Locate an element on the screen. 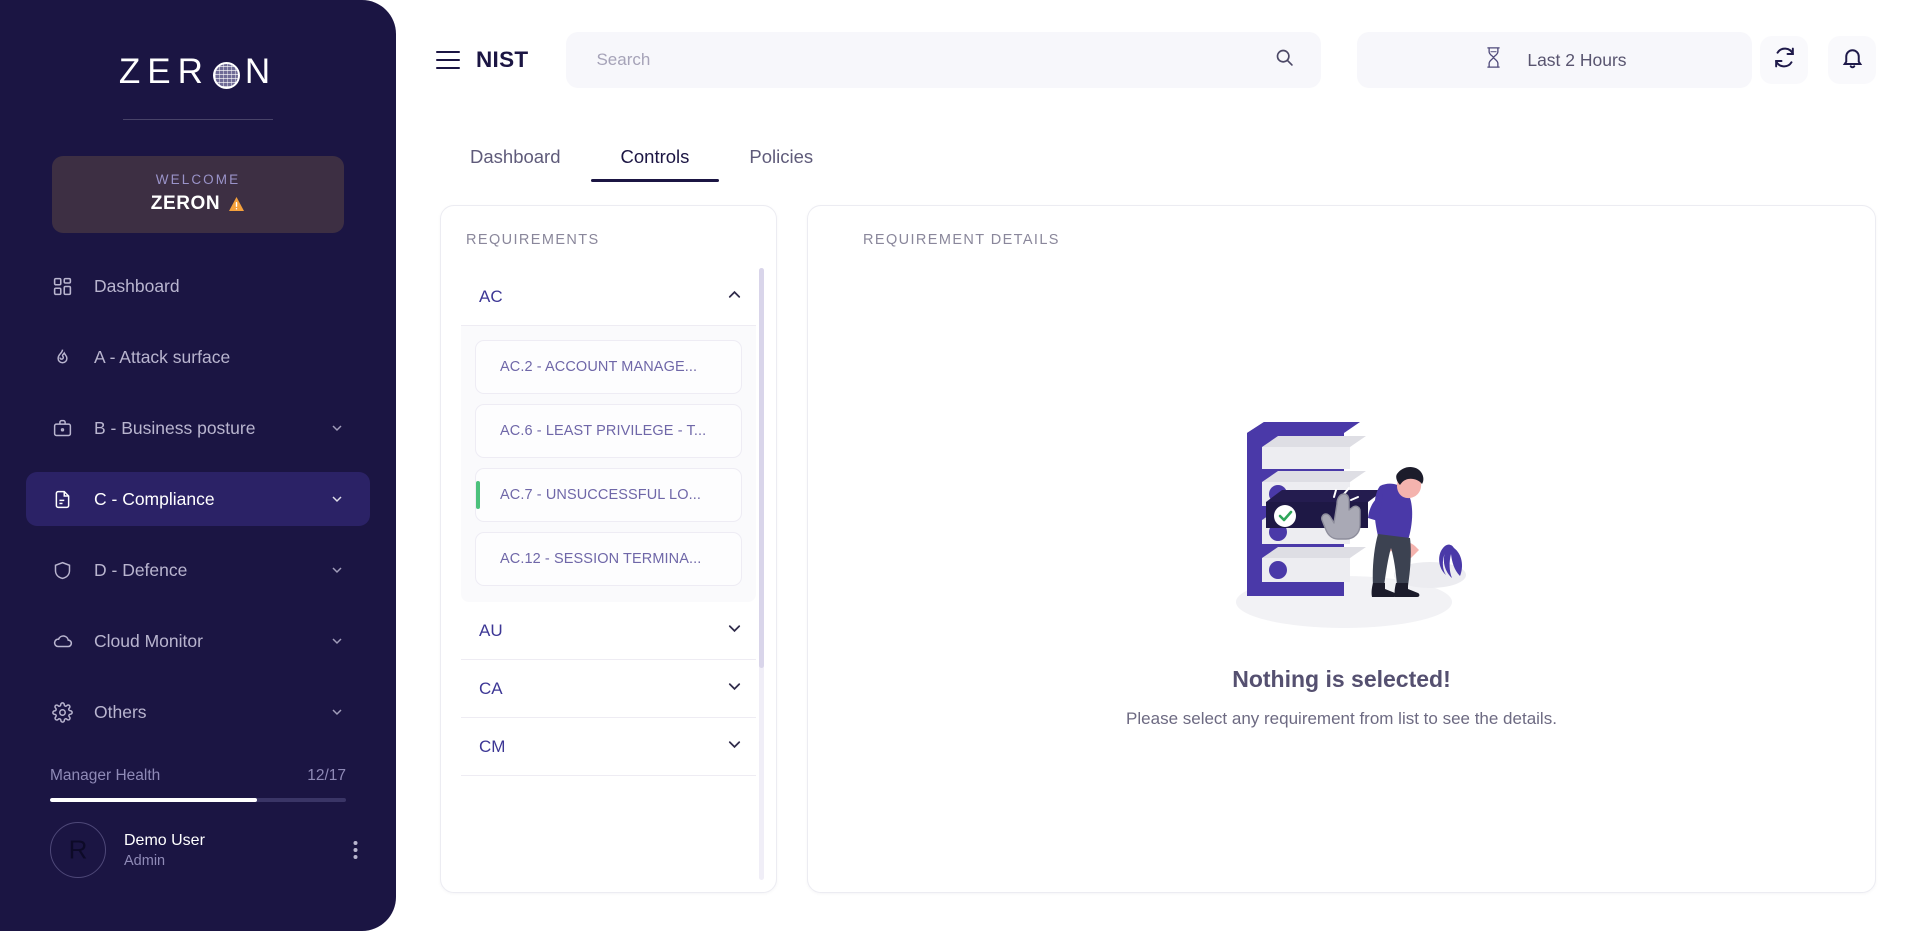 The image size is (1920, 931). briefcase-icon is located at coordinates (62, 428).